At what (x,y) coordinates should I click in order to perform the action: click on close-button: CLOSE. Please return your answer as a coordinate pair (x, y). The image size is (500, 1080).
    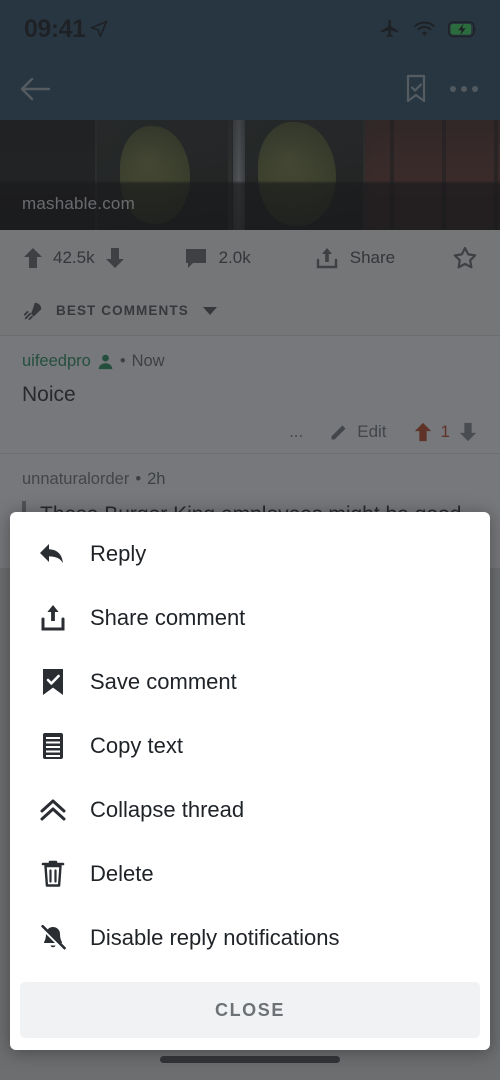
    Looking at the image, I should click on (250, 1010).